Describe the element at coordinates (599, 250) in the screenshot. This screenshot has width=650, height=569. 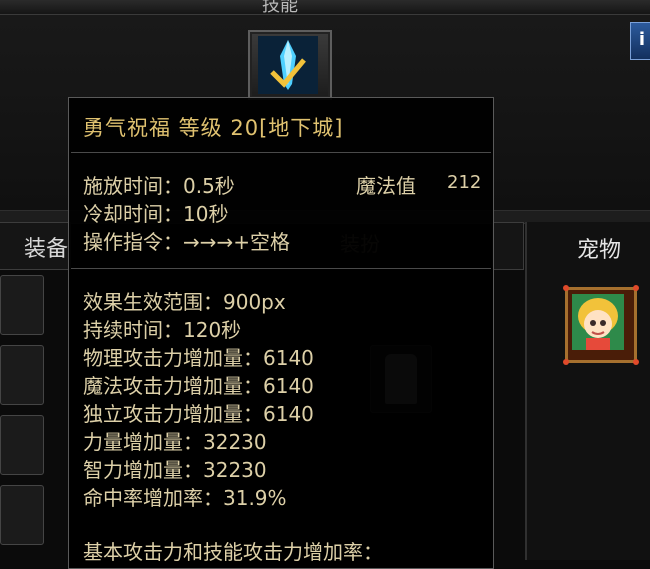
I see `pet-label: 宠物` at that location.